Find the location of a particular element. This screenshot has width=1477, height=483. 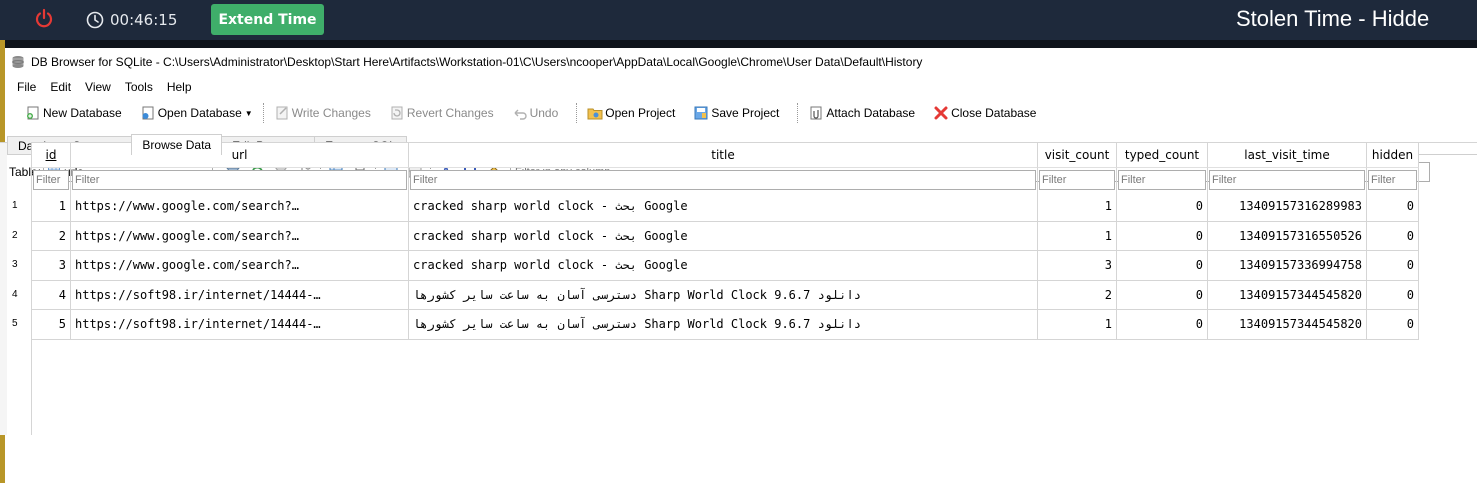

filter-url is located at coordinates (239, 180).